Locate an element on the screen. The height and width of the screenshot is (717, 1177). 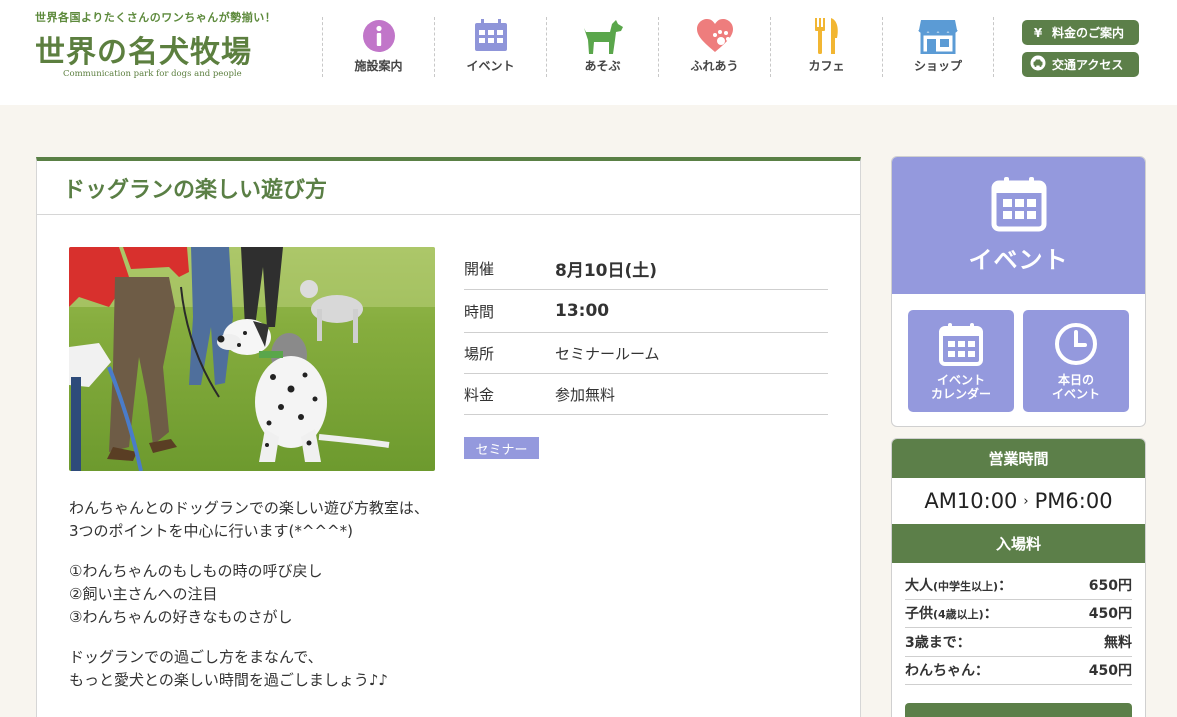
logo-title: 世界の名犬牧場 is located at coordinates (143, 52).